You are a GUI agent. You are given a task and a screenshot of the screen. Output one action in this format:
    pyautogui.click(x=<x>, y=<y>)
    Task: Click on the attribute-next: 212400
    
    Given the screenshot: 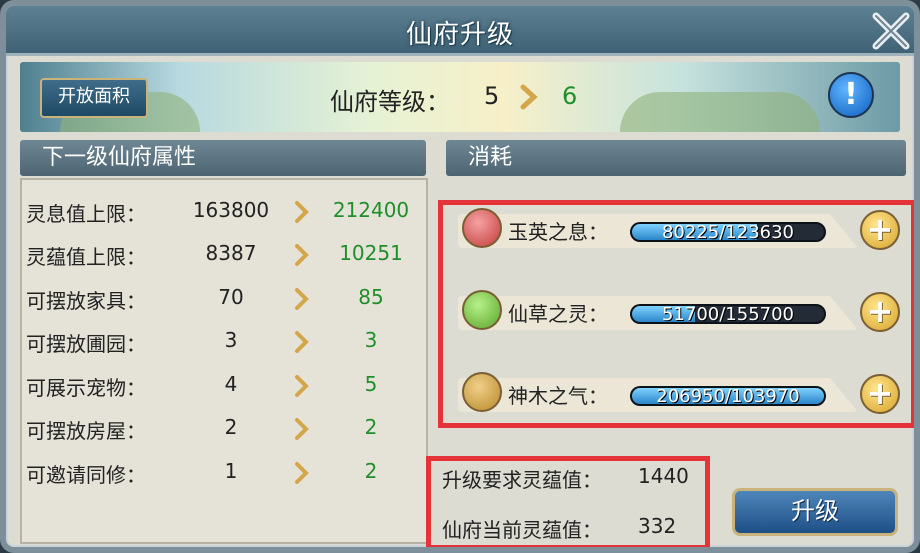 What is the action you would take?
    pyautogui.click(x=371, y=210)
    